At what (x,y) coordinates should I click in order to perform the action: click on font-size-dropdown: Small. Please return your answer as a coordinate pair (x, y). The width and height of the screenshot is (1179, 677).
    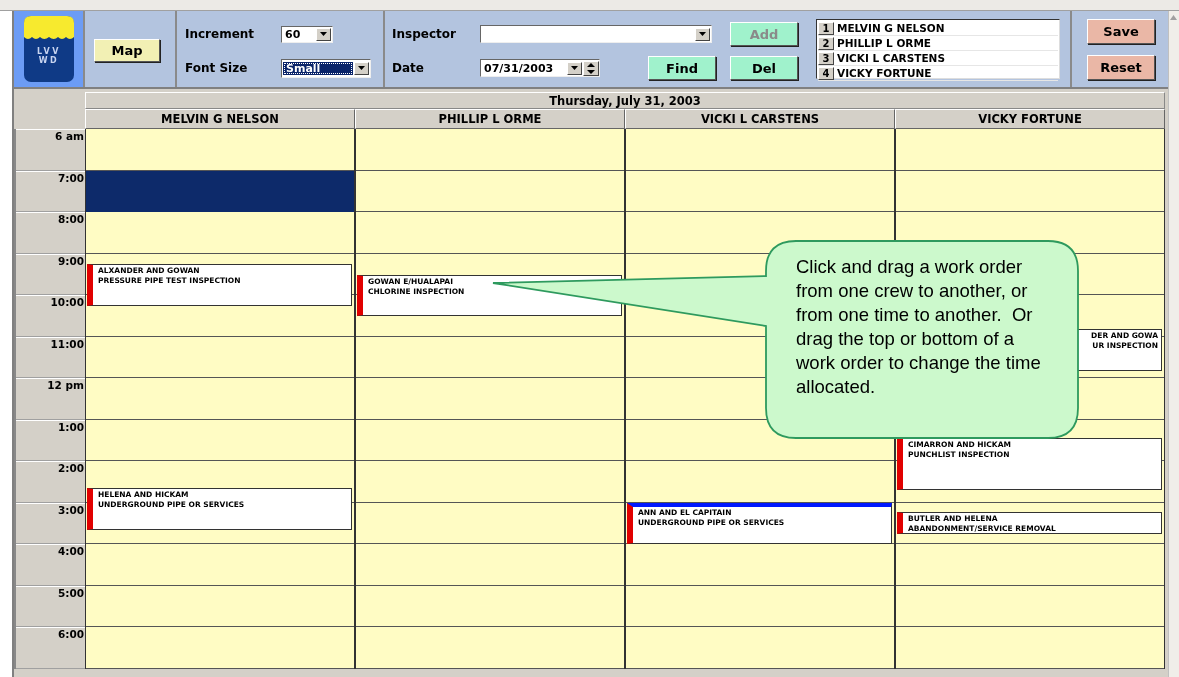
    Looking at the image, I should click on (326, 68).